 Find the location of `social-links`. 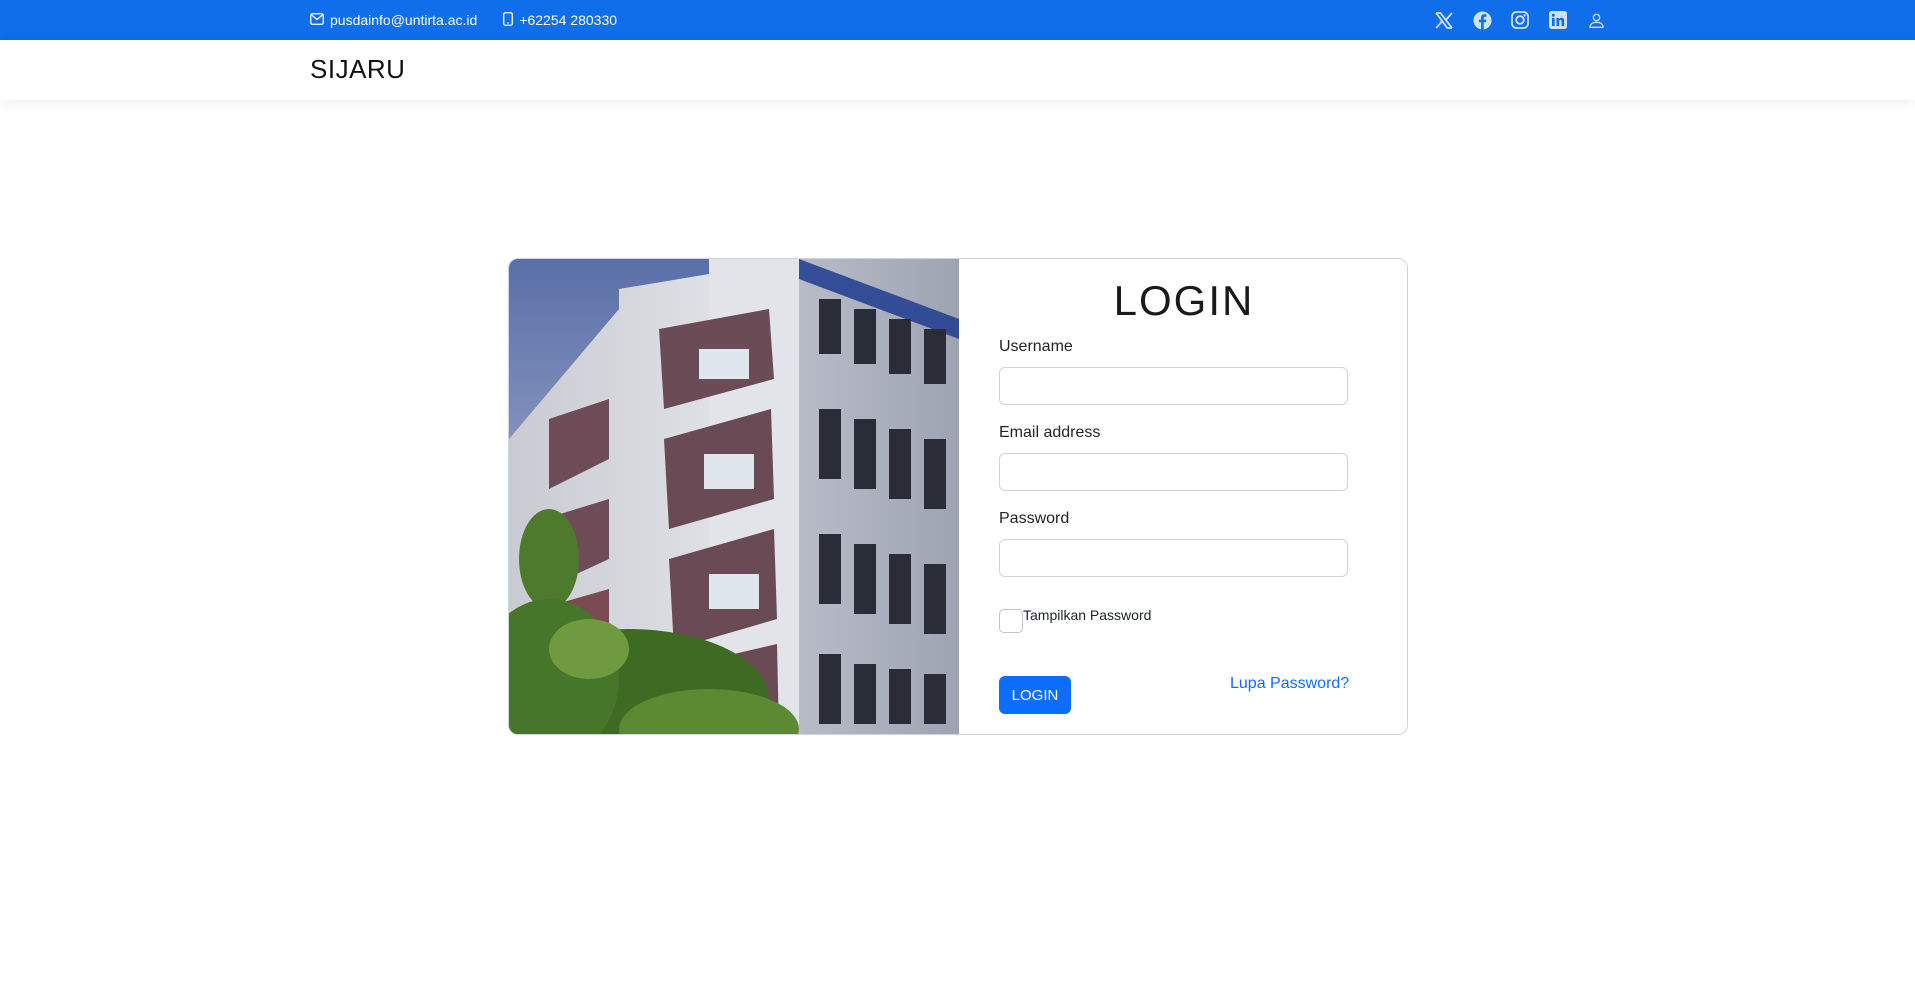

social-links is located at coordinates (1529, 20).